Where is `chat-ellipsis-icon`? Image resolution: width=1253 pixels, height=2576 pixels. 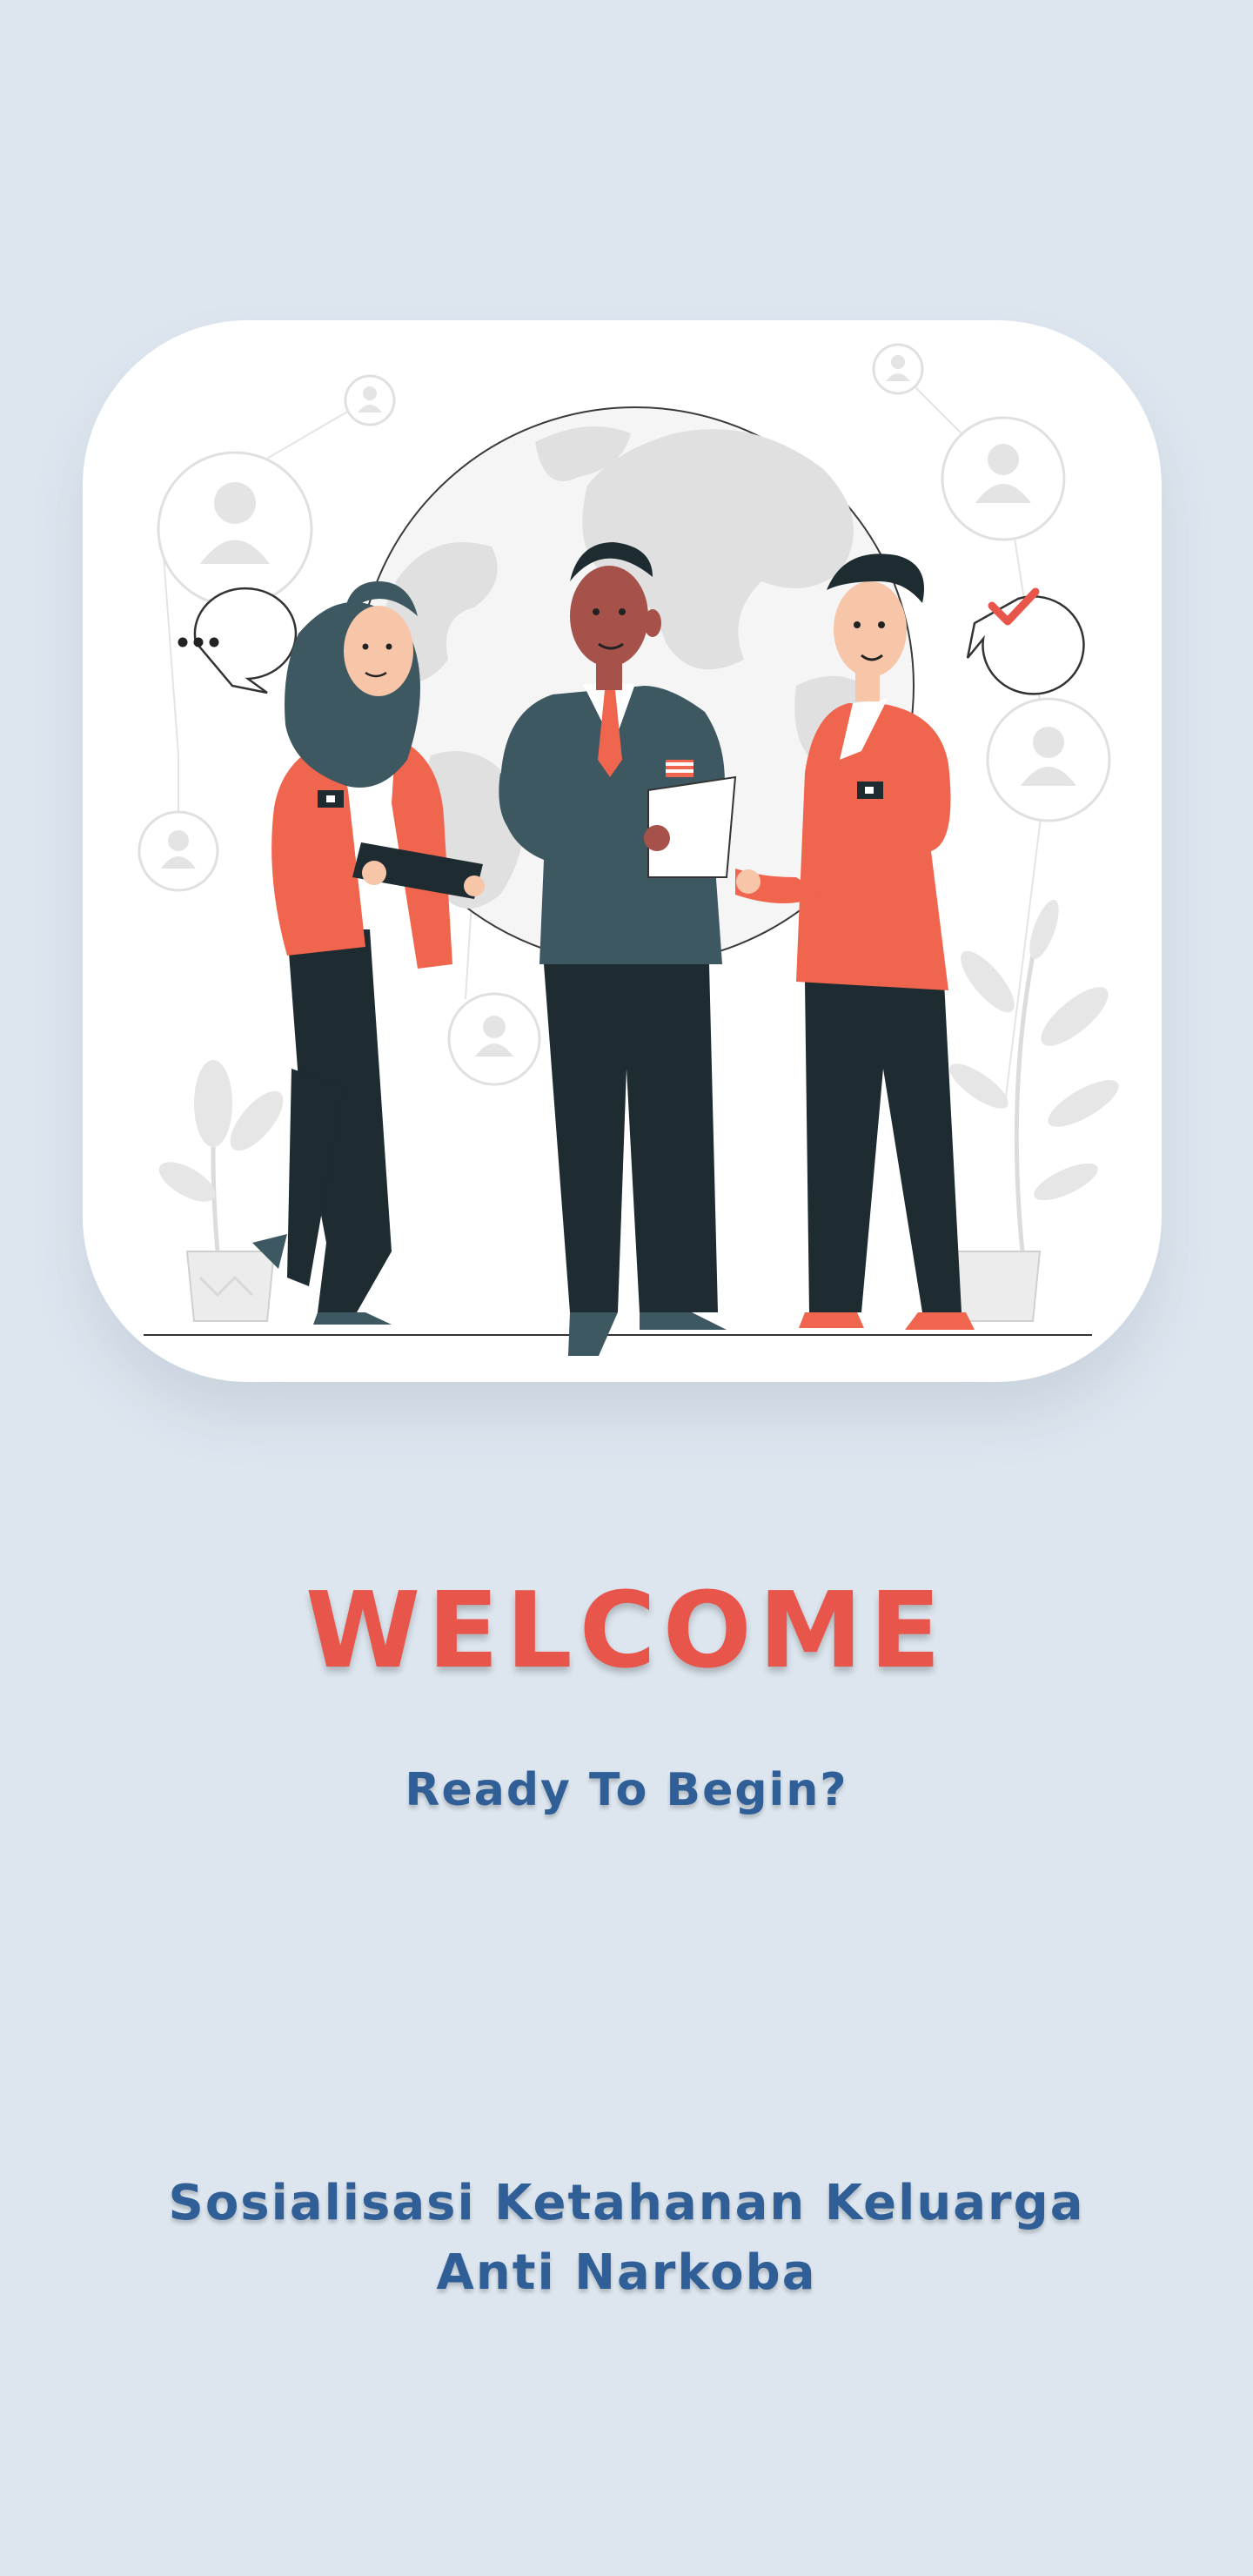 chat-ellipsis-icon is located at coordinates (238, 640).